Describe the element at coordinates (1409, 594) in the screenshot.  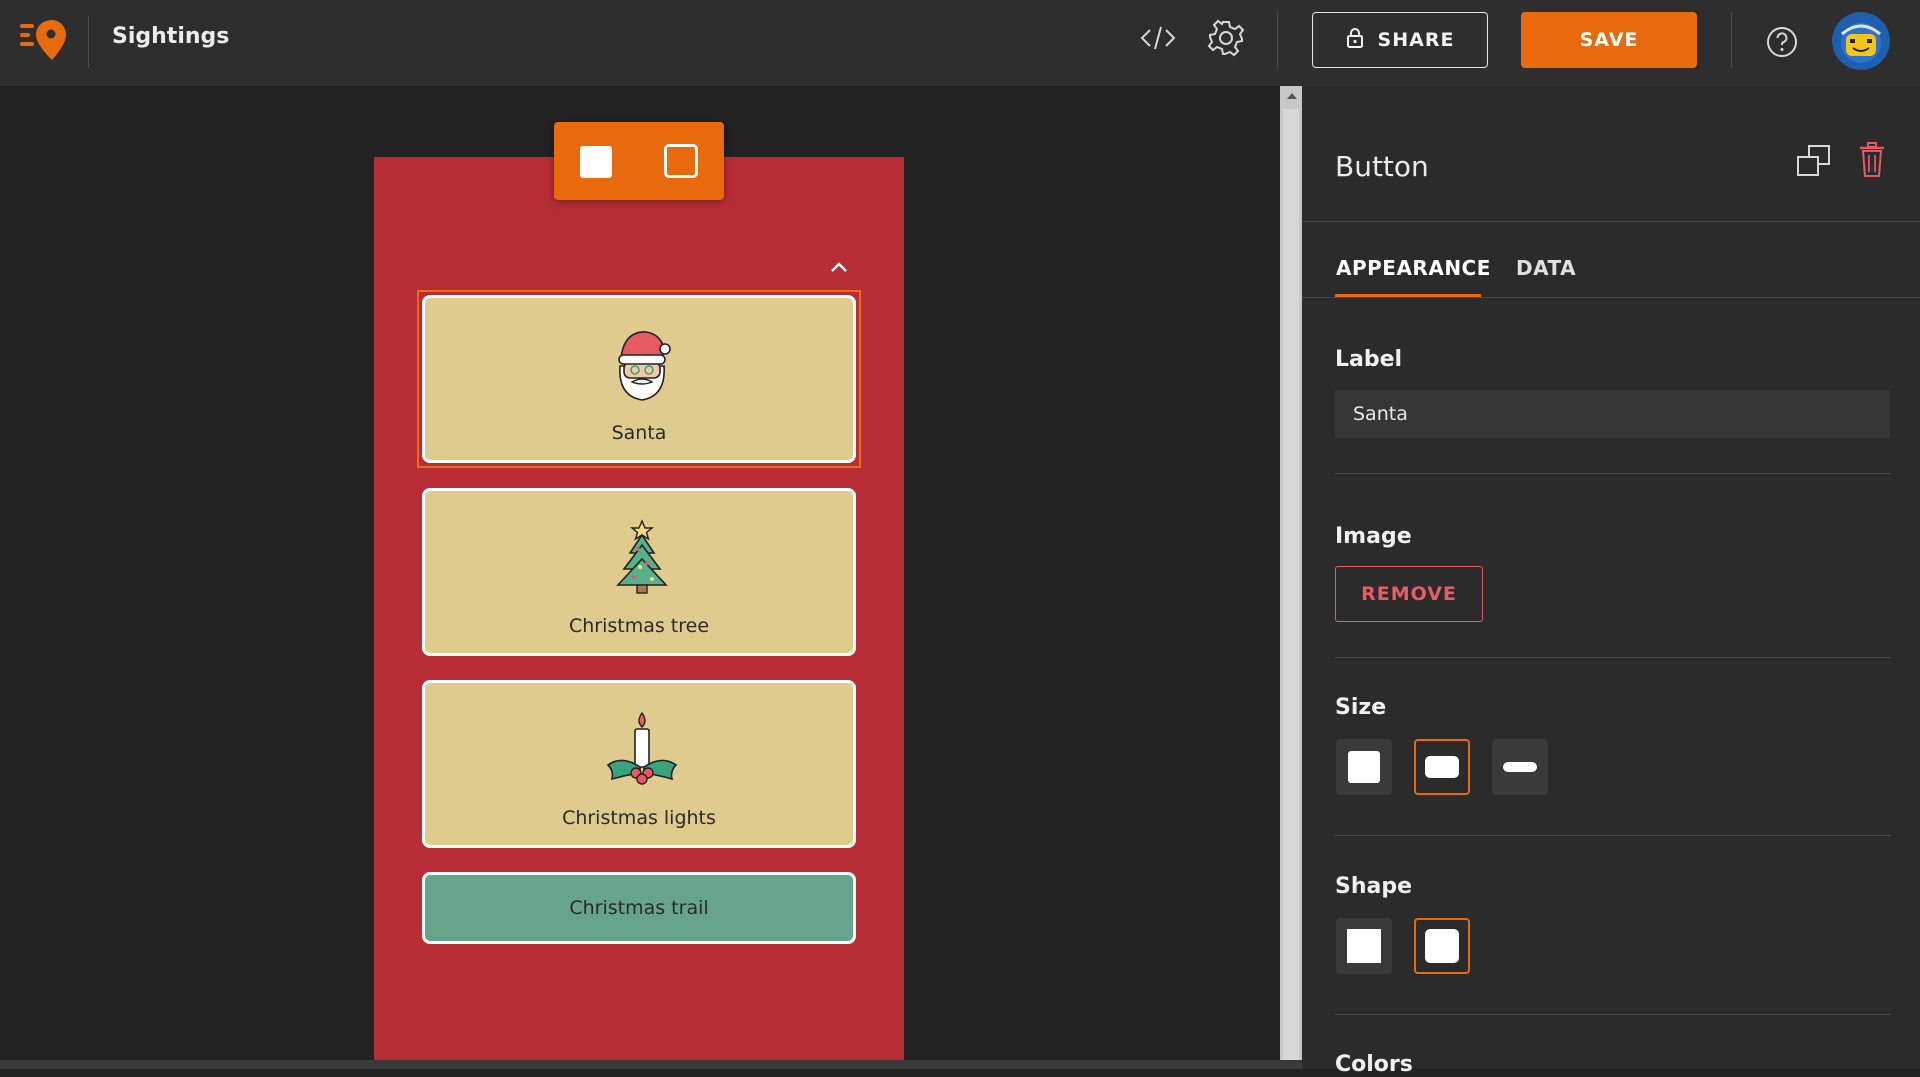
I see `remove-image-button: REMOVE` at that location.